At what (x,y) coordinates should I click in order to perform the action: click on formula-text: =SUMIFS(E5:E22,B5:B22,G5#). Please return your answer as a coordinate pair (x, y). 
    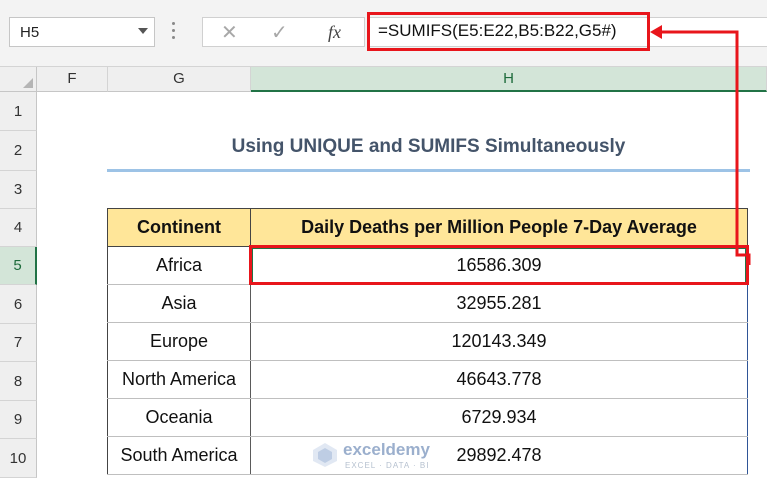
    Looking at the image, I should click on (497, 31).